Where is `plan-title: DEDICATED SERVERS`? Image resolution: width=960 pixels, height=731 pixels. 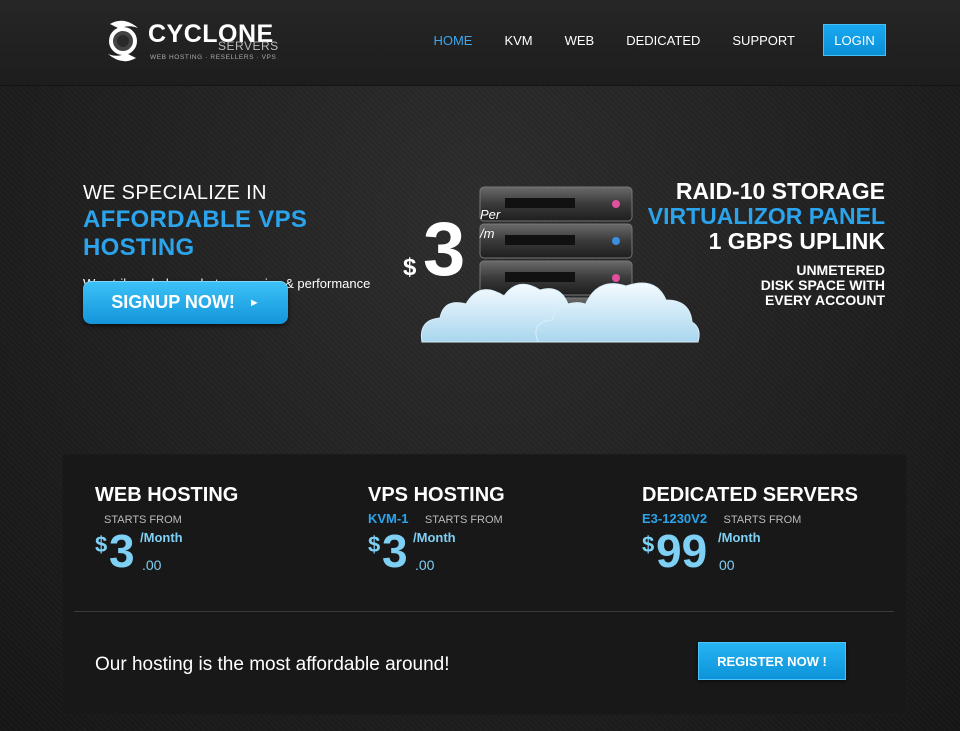
plan-title: DEDICATED SERVERS is located at coordinates (750, 495).